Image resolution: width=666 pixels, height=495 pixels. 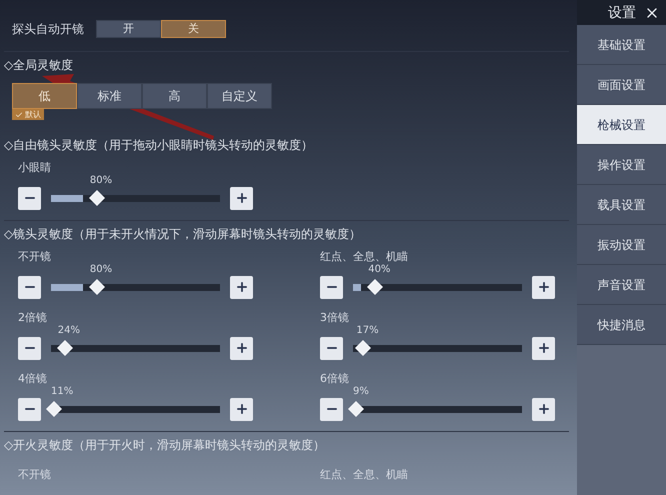 I want to click on sidebar-tab: 枪械设置, so click(x=621, y=125).